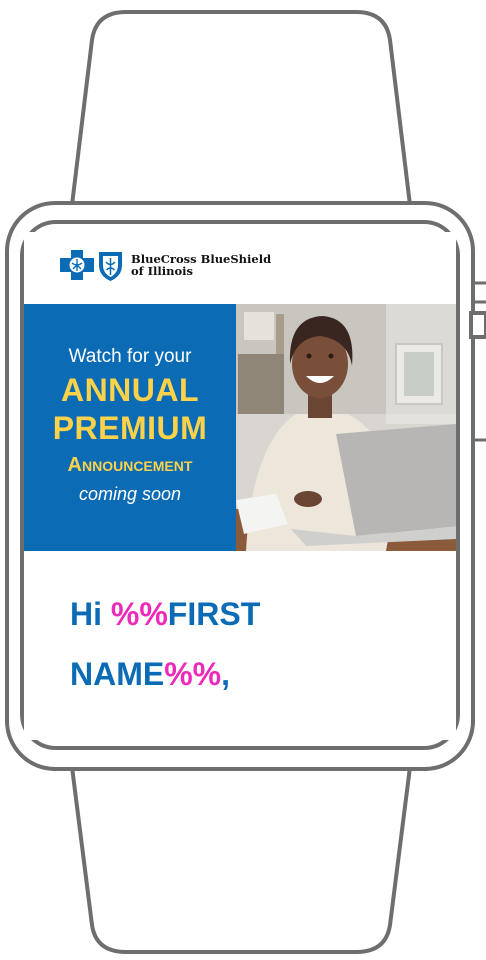 Image resolution: width=486 pixels, height=960 pixels. I want to click on greeting-comma: ,, so click(226, 674).